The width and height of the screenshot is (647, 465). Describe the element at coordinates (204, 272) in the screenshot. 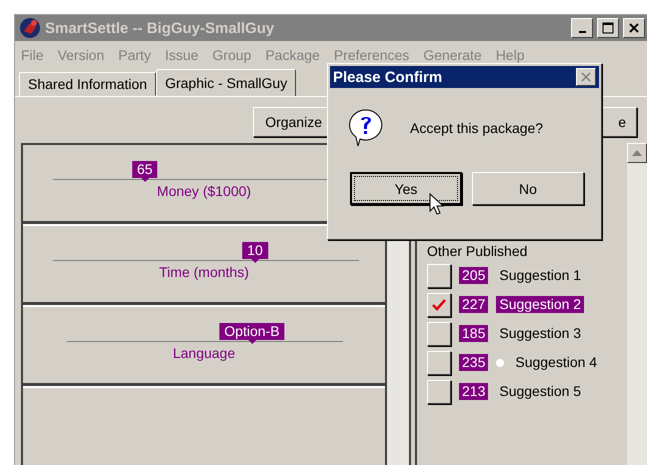

I see `issue-label: Time (months)` at that location.